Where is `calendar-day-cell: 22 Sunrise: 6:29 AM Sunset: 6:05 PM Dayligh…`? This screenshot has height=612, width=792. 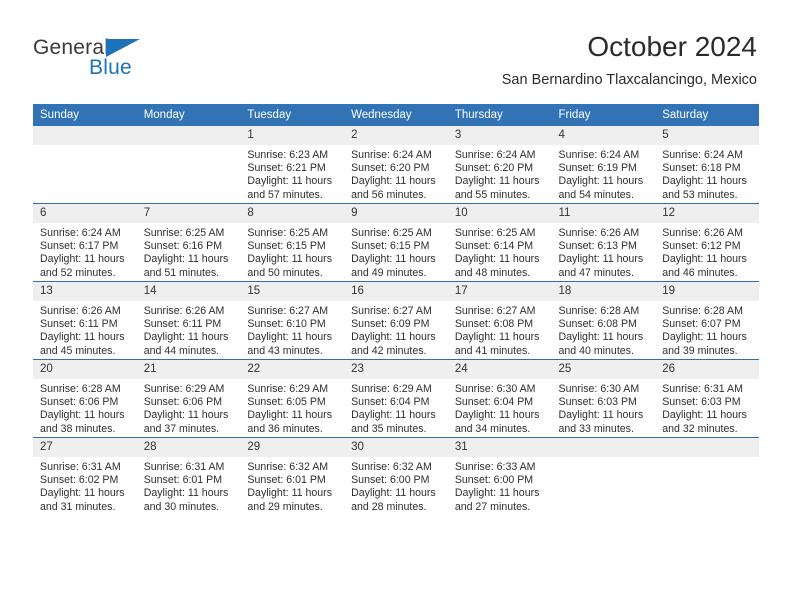
calendar-day-cell: 22 Sunrise: 6:29 AM Sunset: 6:05 PM Dayligh… is located at coordinates (292, 398).